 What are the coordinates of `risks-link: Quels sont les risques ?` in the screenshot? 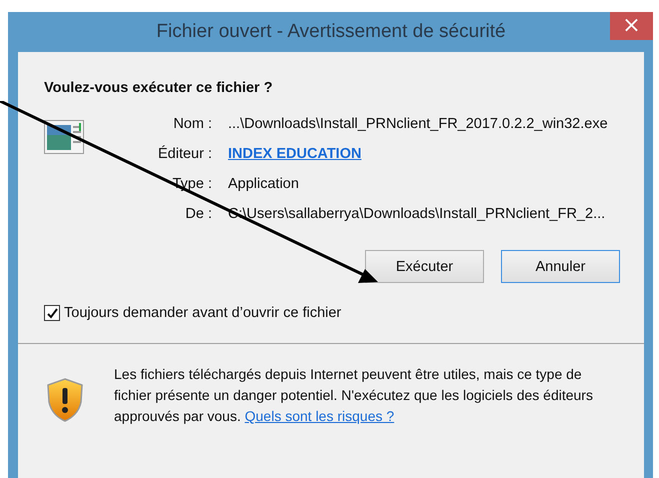 It's located at (319, 416).